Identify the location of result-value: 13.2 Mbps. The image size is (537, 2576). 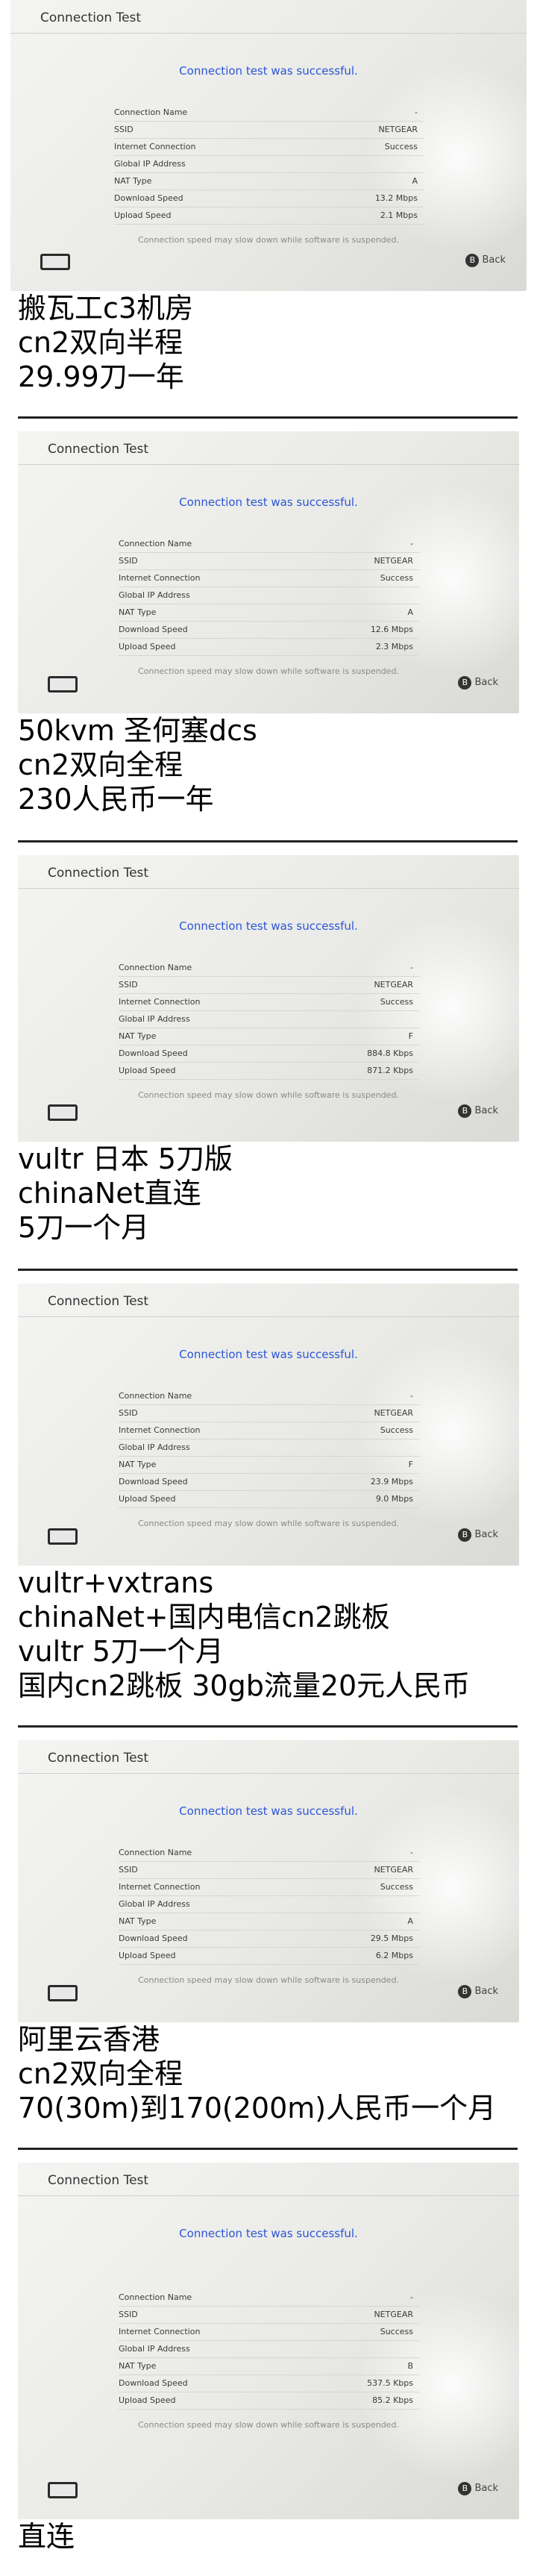
(396, 198).